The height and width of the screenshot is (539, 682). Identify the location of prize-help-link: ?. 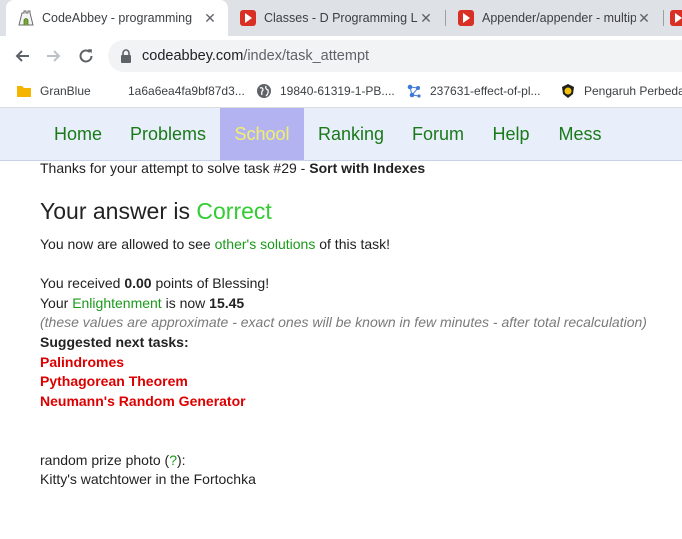
(173, 460).